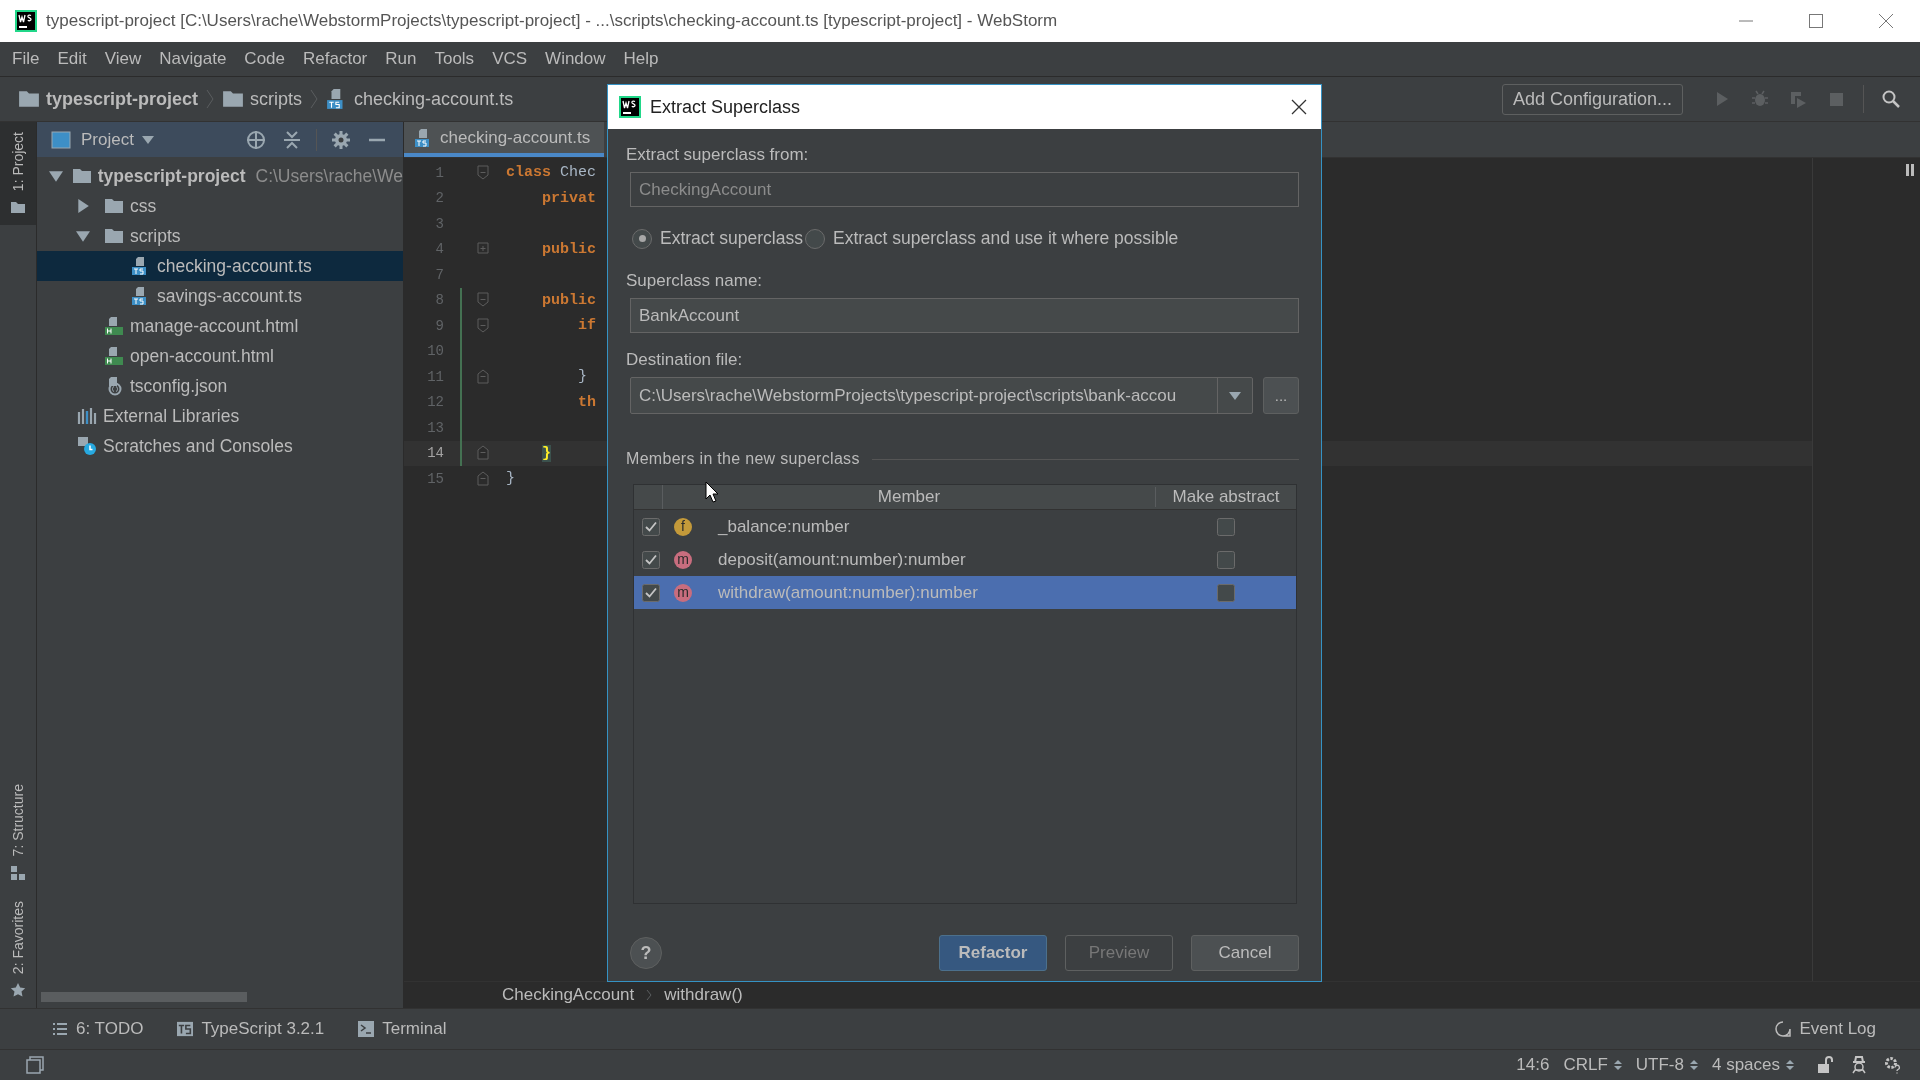 This screenshot has width=1920, height=1080. Describe the element at coordinates (292, 139) in the screenshot. I see `collapse-all-icon` at that location.